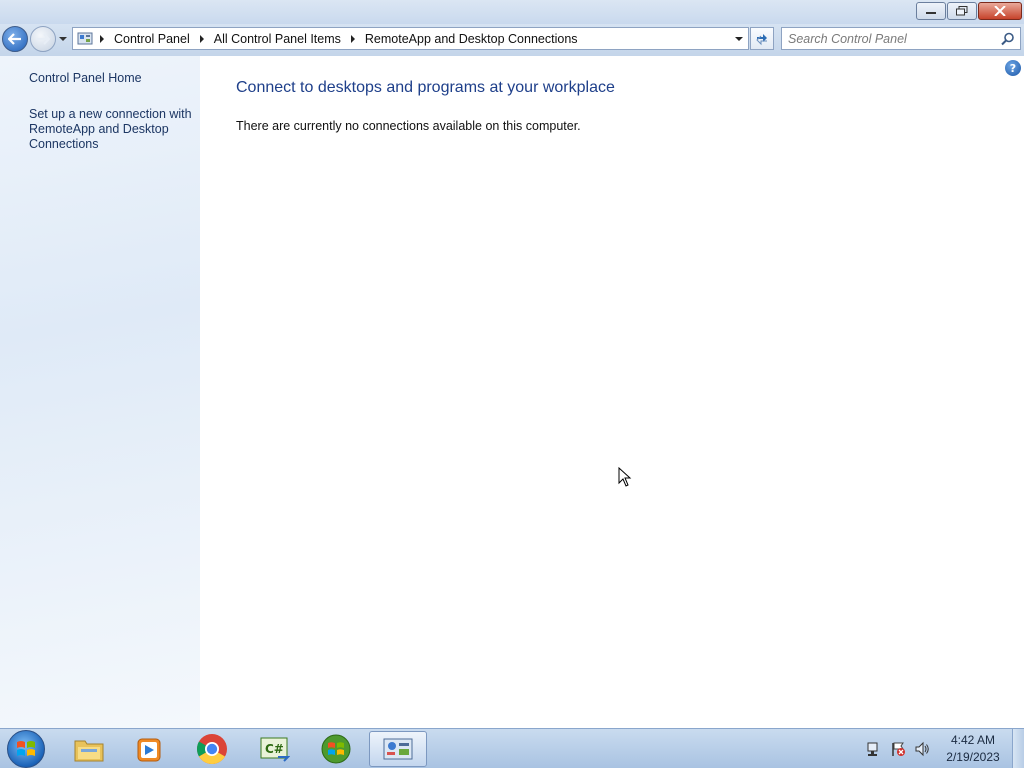 This screenshot has width=1024, height=768. I want to click on taskbar-chrome, so click(212, 749).